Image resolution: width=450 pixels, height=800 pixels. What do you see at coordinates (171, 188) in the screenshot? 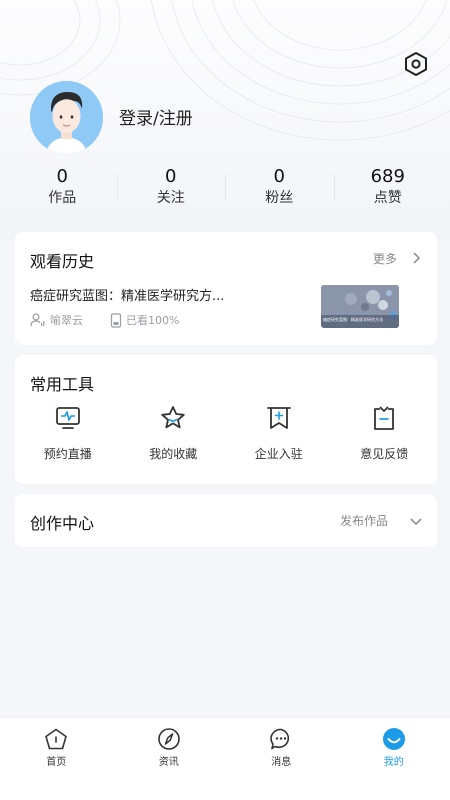
I see `stat-following: 0 关注` at bounding box center [171, 188].